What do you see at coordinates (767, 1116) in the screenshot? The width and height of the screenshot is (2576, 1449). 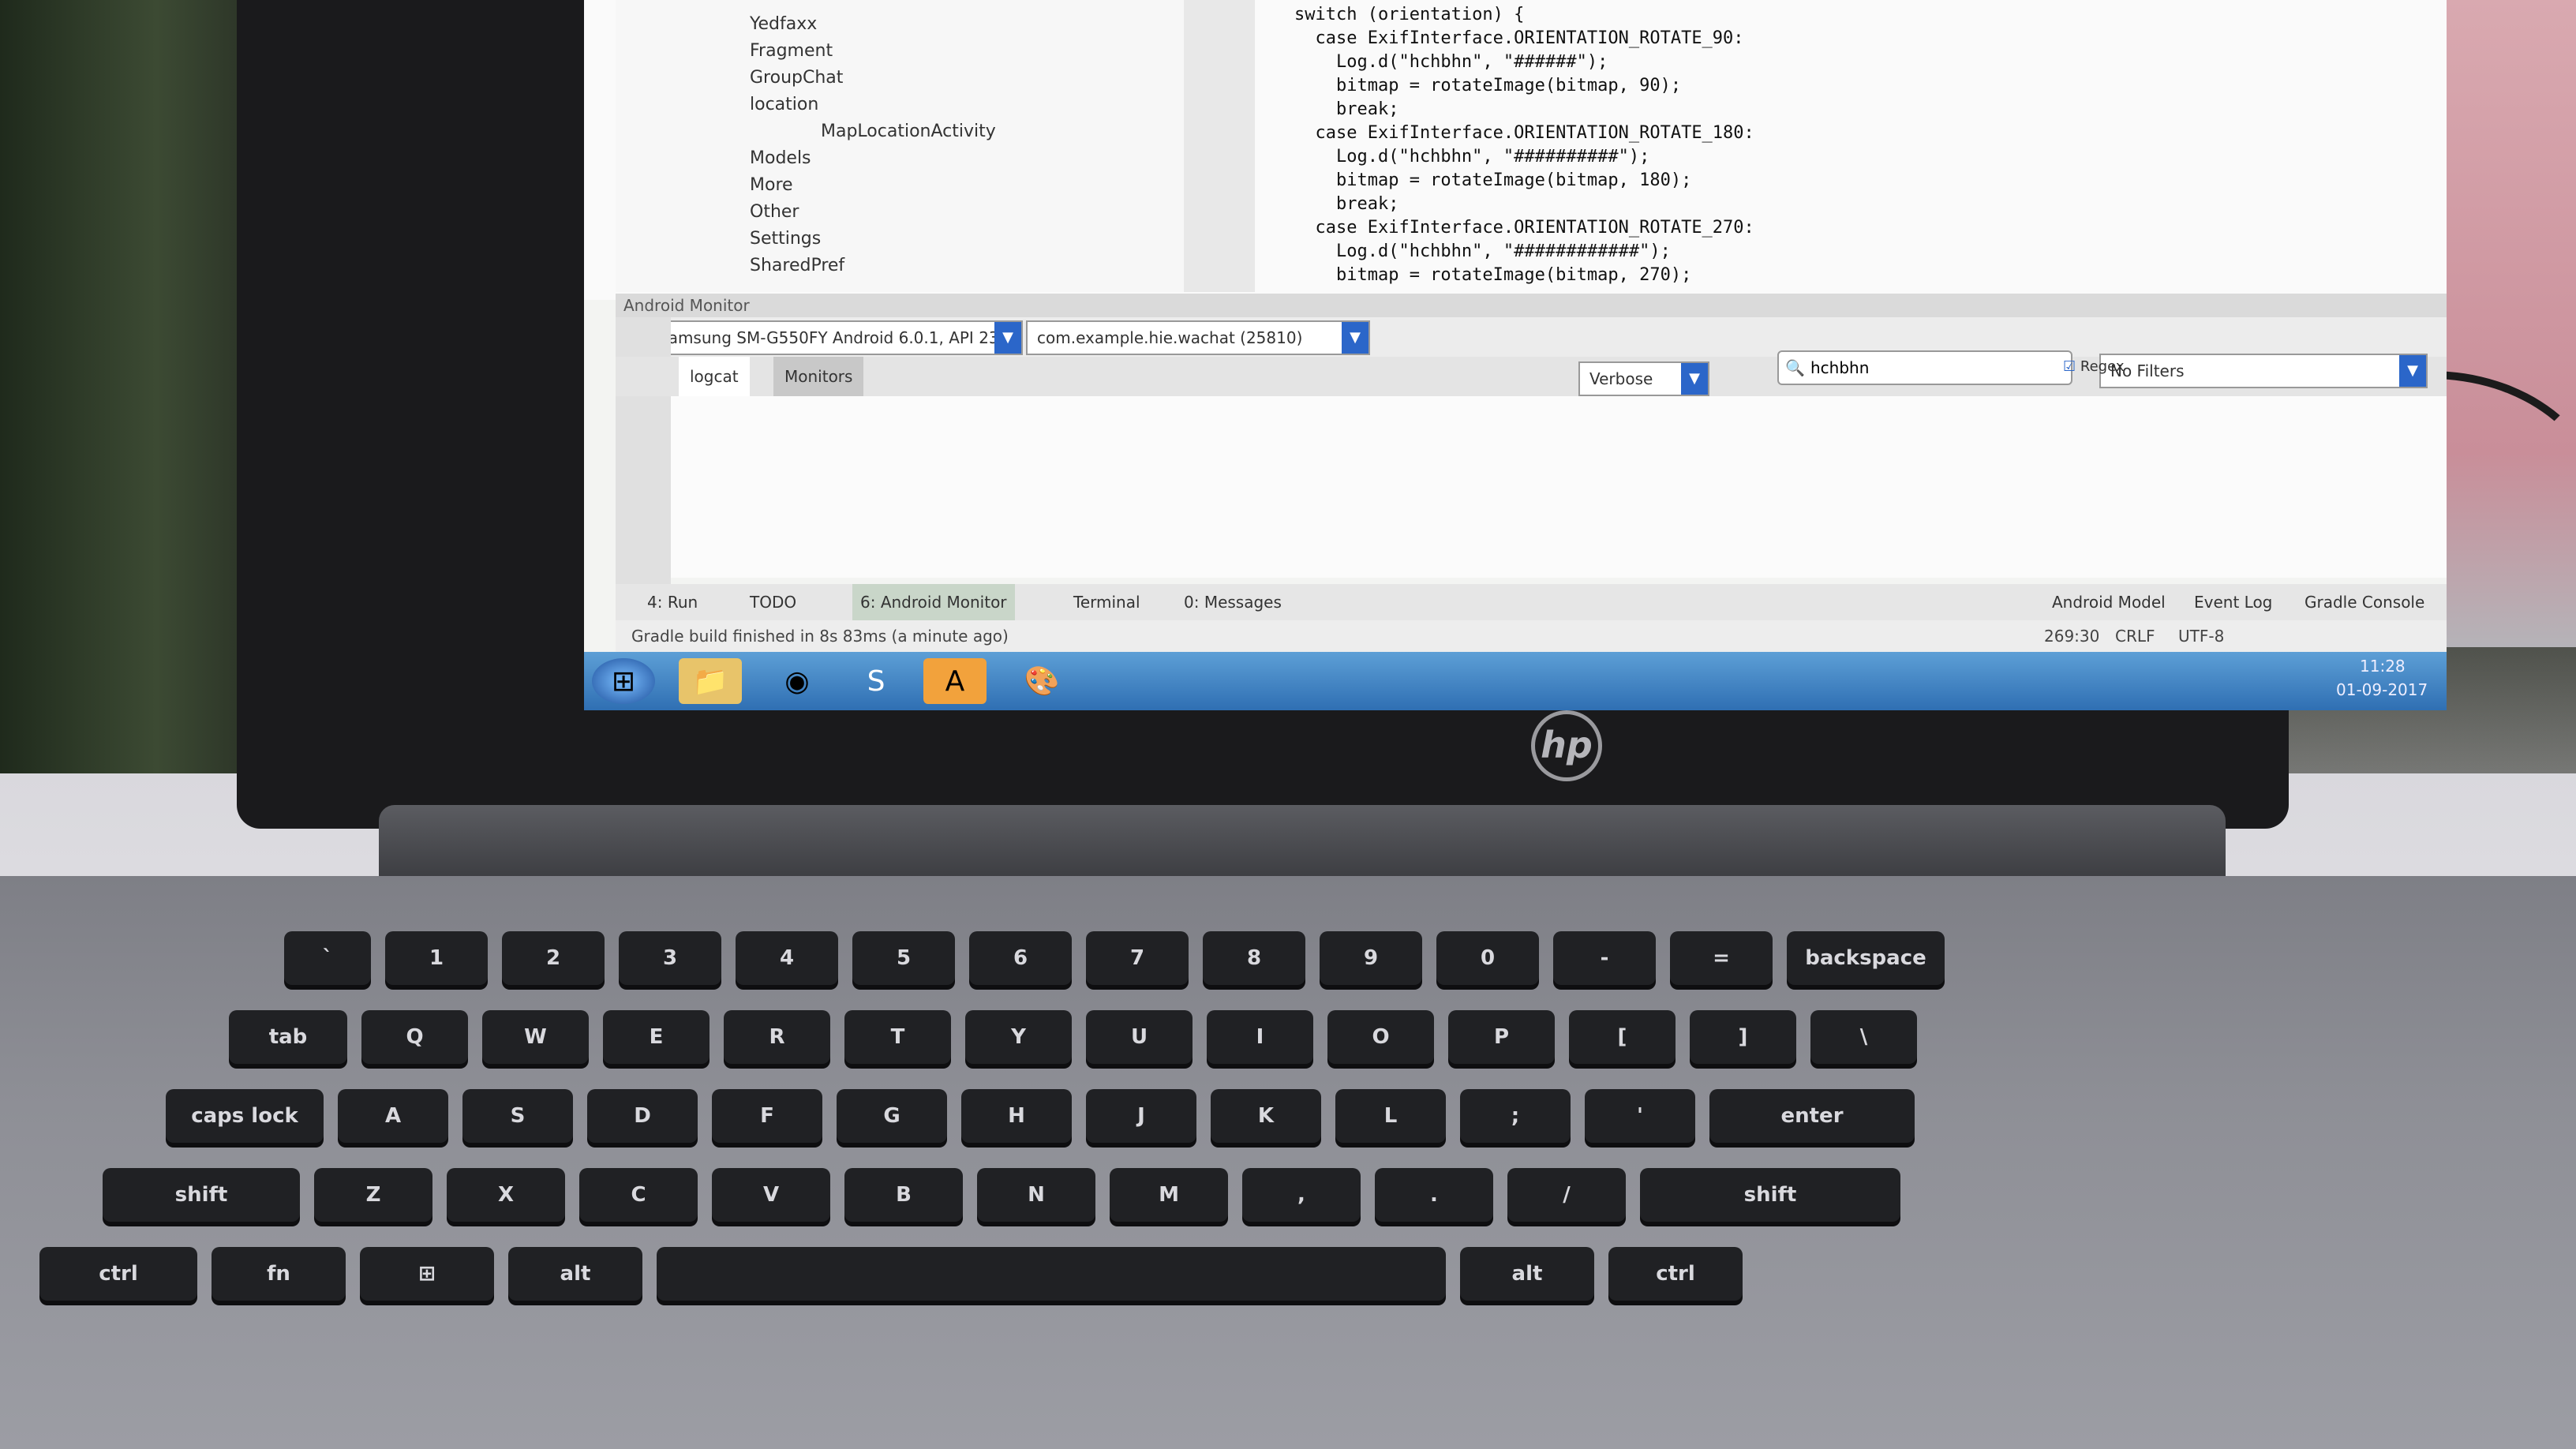 I see `key: F` at bounding box center [767, 1116].